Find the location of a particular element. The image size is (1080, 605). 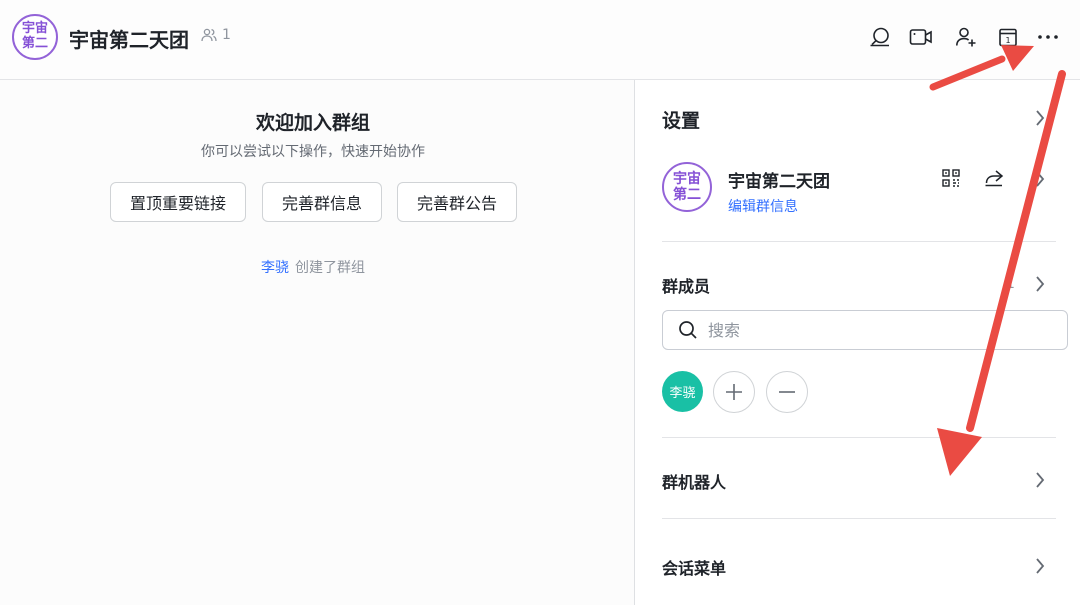

settings-chevron-right-icon is located at coordinates (1040, 118).